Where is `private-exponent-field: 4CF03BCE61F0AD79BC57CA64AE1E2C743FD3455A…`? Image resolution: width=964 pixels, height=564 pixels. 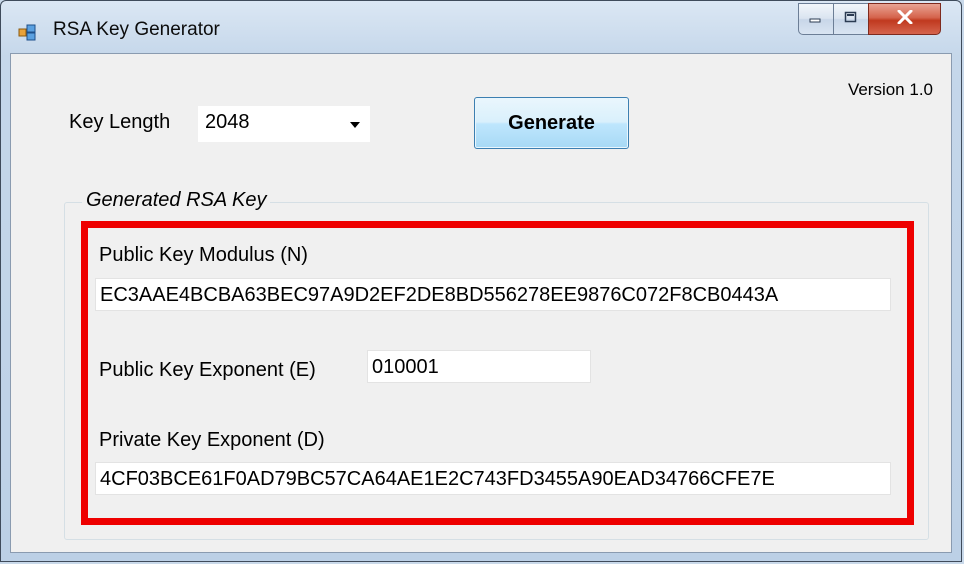
private-exponent-field: 4CF03BCE61F0AD79BC57CA64AE1E2C743FD3455A… is located at coordinates (493, 478).